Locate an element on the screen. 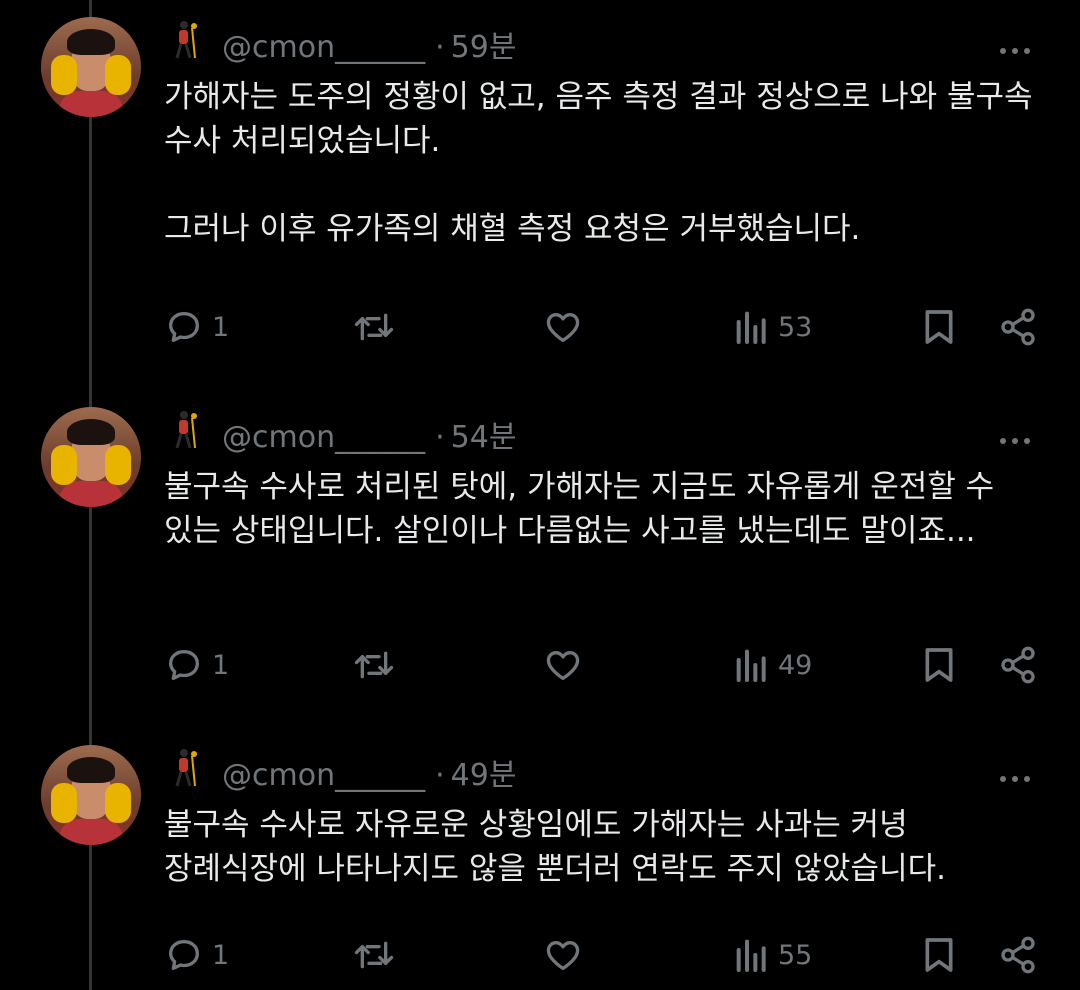  views-button: 55 is located at coordinates (773, 955).